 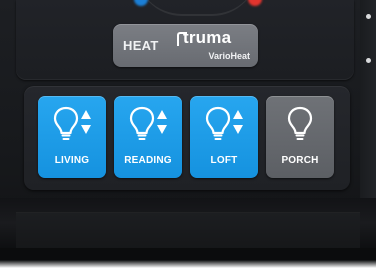 I want to click on dial-arc, so click(x=197, y=8).